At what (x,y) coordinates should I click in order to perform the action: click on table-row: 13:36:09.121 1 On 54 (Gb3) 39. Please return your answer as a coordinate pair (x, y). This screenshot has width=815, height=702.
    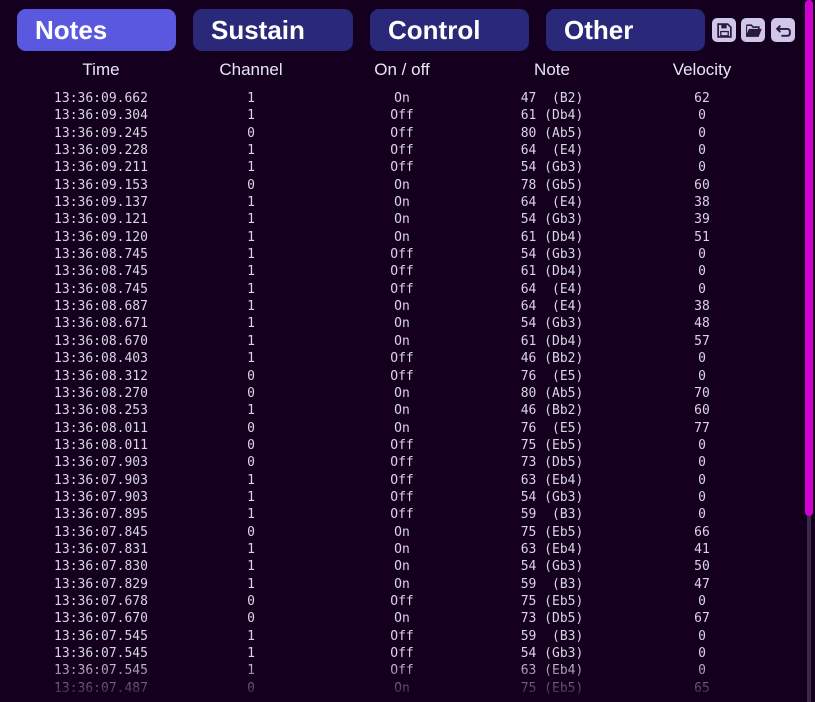
    Looking at the image, I should click on (400, 219).